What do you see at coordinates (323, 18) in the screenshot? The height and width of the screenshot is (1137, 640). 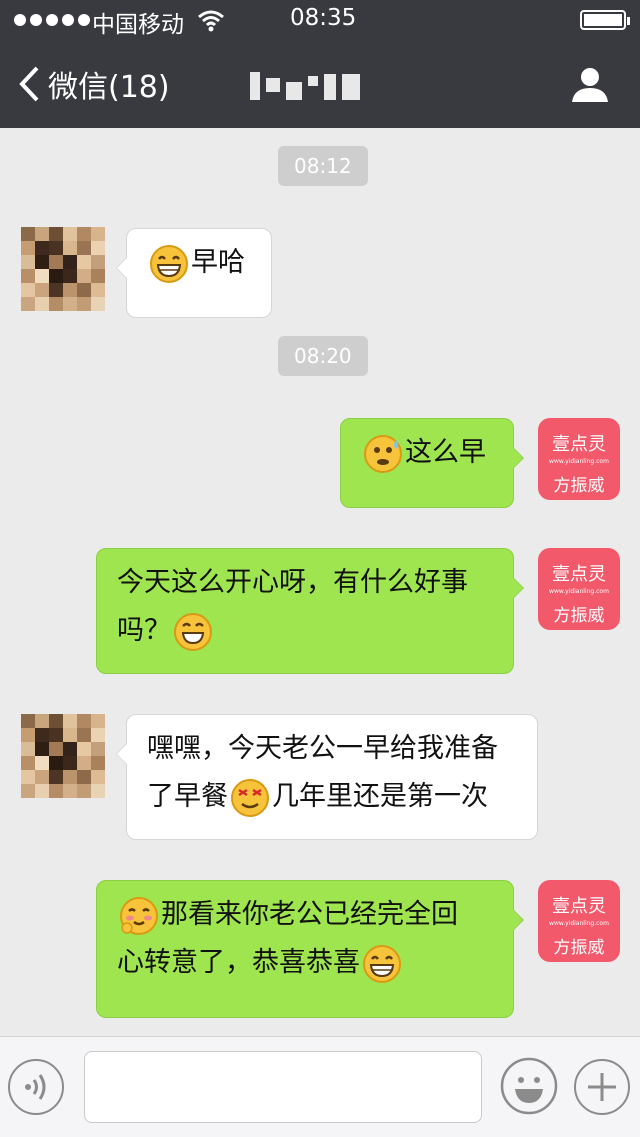 I see `status-time: 08:35` at bounding box center [323, 18].